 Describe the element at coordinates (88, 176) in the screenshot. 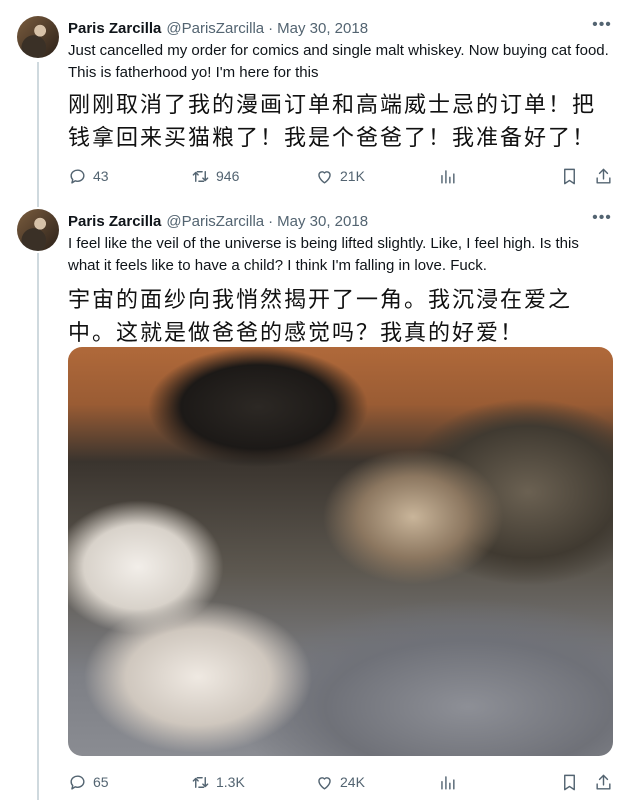

I see `reply-button: 43` at that location.